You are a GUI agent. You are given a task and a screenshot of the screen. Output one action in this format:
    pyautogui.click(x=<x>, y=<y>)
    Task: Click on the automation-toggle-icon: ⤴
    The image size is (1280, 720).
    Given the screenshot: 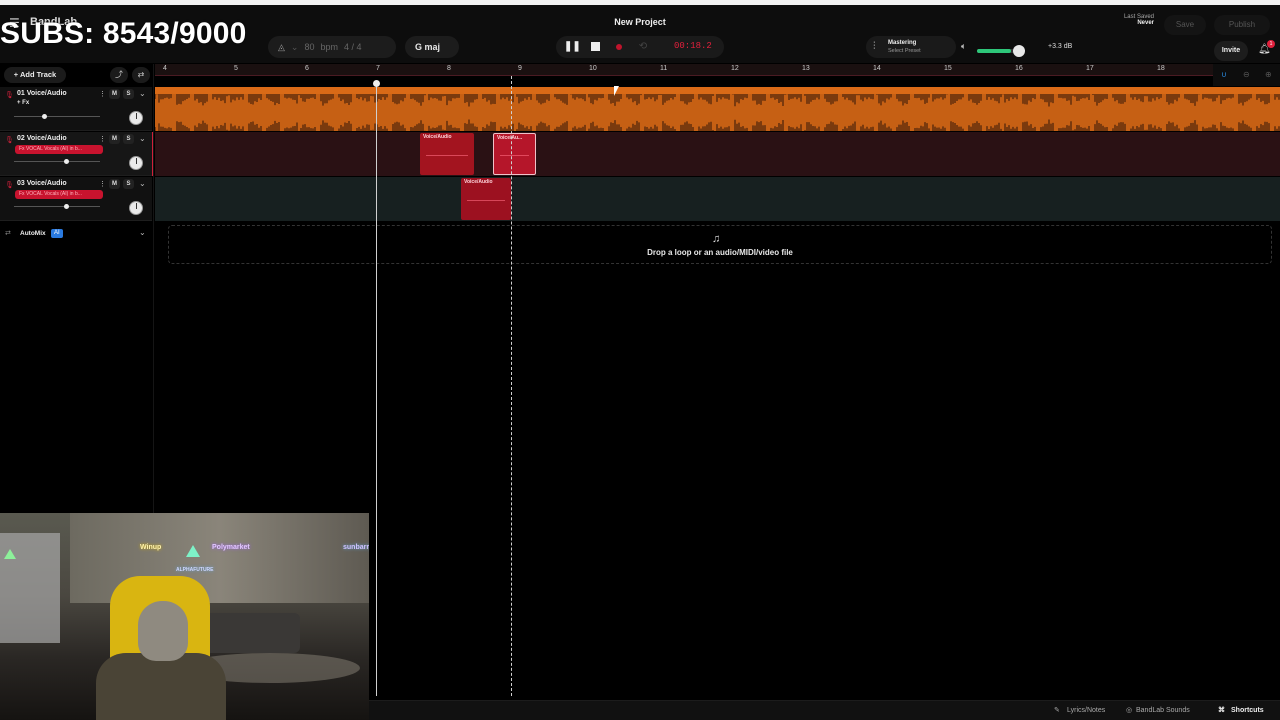 What is the action you would take?
    pyautogui.click(x=119, y=75)
    